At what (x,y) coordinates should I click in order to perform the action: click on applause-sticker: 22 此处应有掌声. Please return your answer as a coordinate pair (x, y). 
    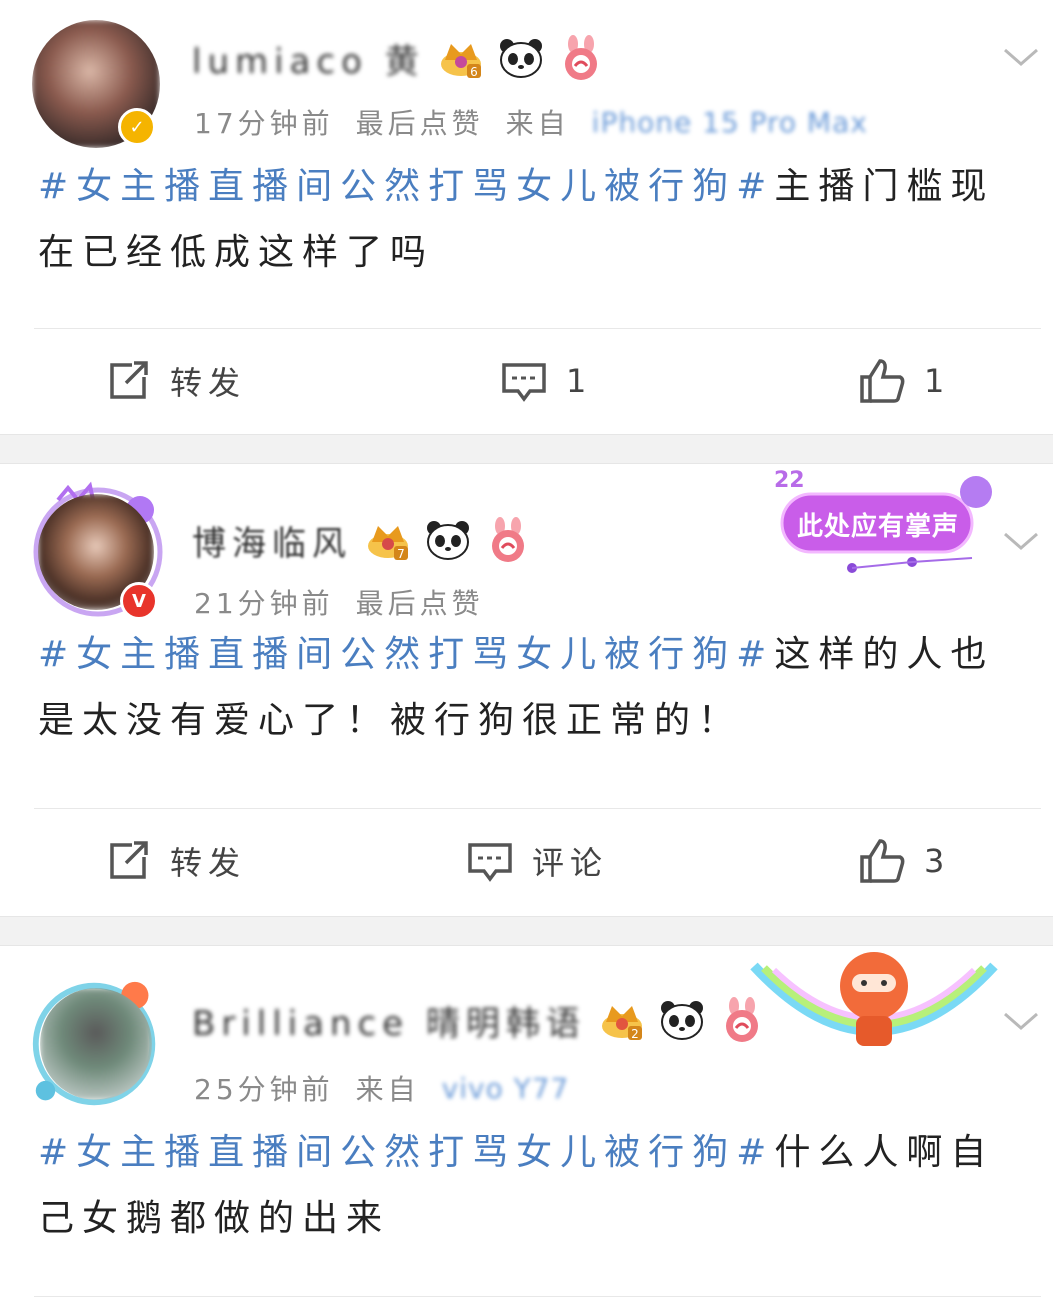
    Looking at the image, I should click on (886, 523).